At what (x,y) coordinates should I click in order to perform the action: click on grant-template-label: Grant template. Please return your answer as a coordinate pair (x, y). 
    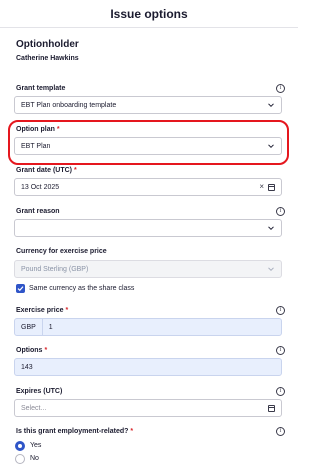
    Looking at the image, I should click on (41, 88).